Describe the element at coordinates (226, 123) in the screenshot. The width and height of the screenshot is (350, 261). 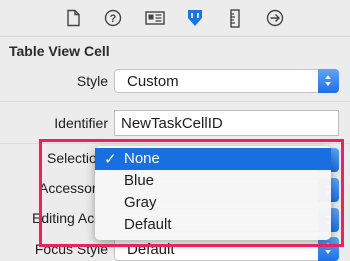
I see `identifier-field: NewTaskCellID` at that location.